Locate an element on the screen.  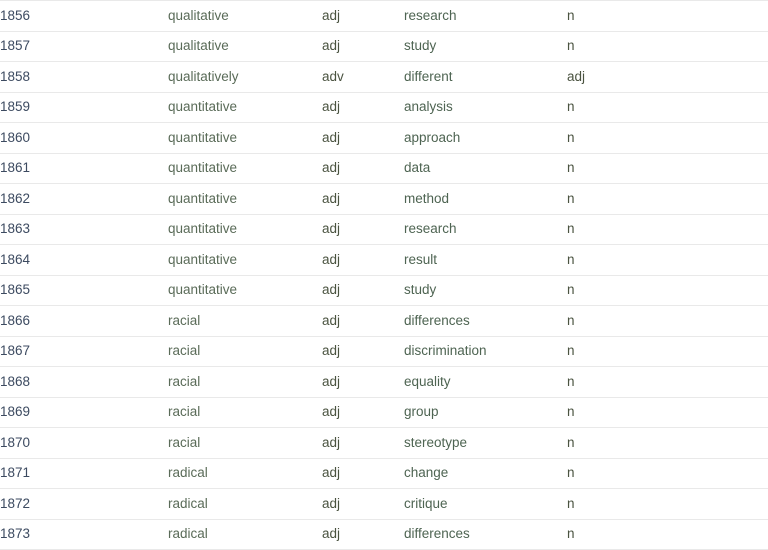
row-index: 1870 is located at coordinates (84, 443).